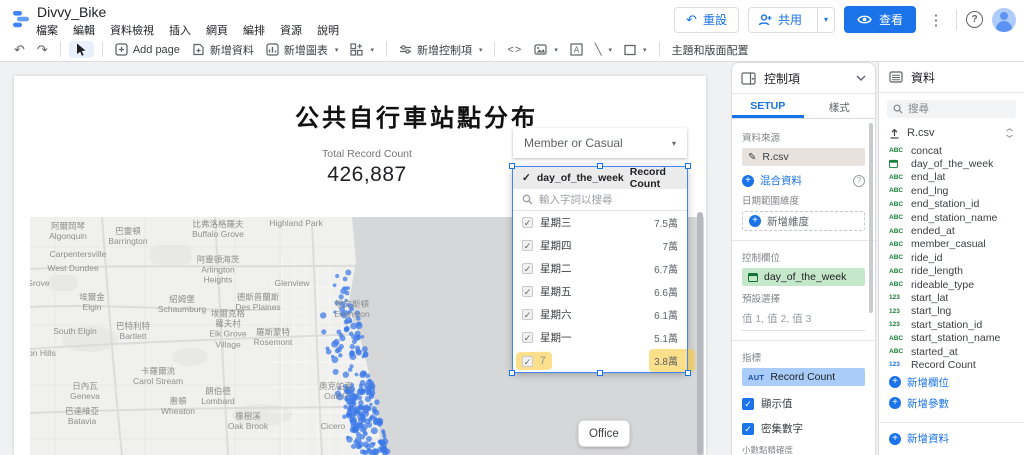 This screenshot has height=455, width=1024. What do you see at coordinates (951, 150) in the screenshot?
I see `field-concat: ABC concat` at bounding box center [951, 150].